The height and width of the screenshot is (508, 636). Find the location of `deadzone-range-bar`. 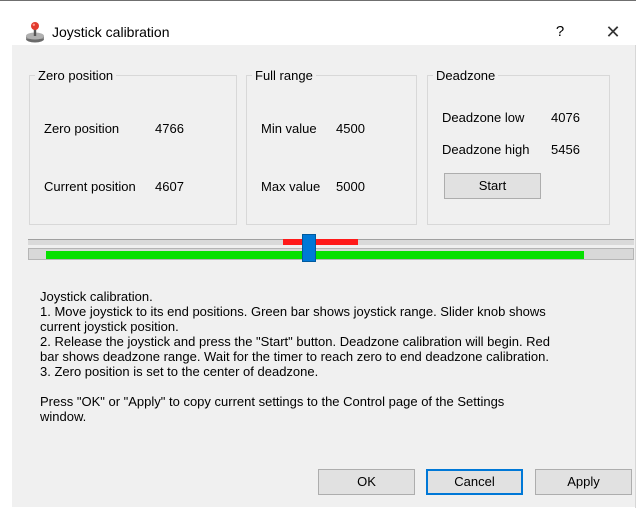

deadzone-range-bar is located at coordinates (320, 242).